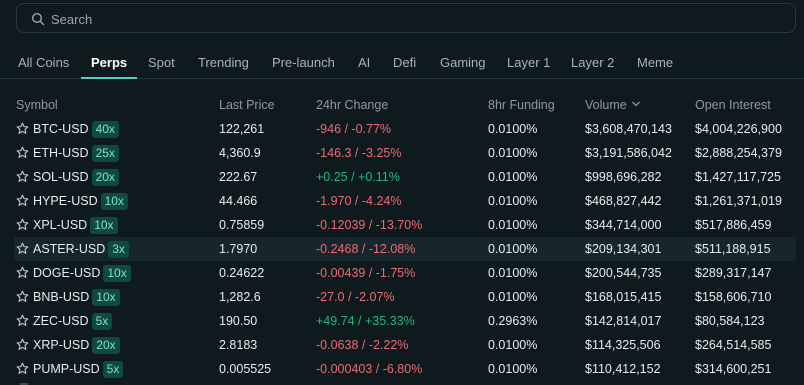  I want to click on open-interest-cell: $511,188,915, so click(733, 249).